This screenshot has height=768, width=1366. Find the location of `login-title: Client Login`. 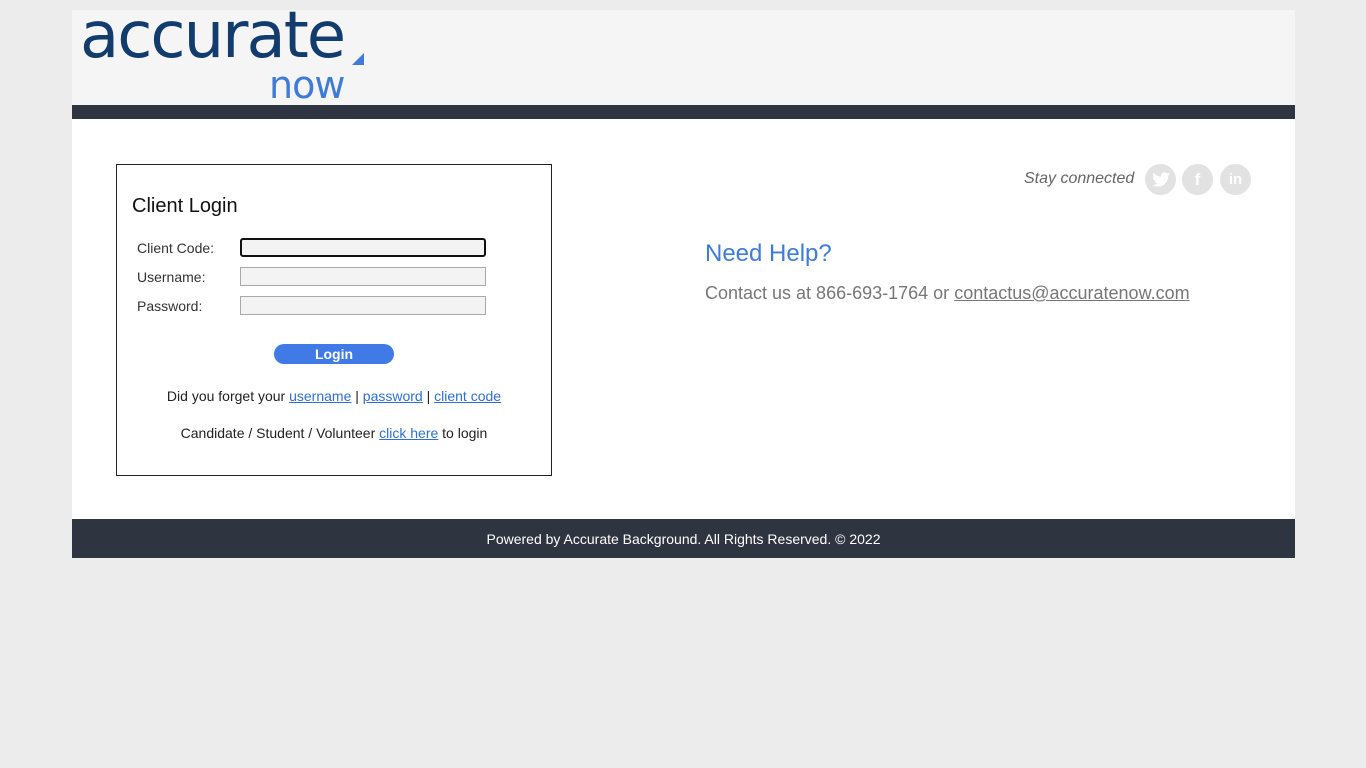

login-title: Client Login is located at coordinates (185, 206).